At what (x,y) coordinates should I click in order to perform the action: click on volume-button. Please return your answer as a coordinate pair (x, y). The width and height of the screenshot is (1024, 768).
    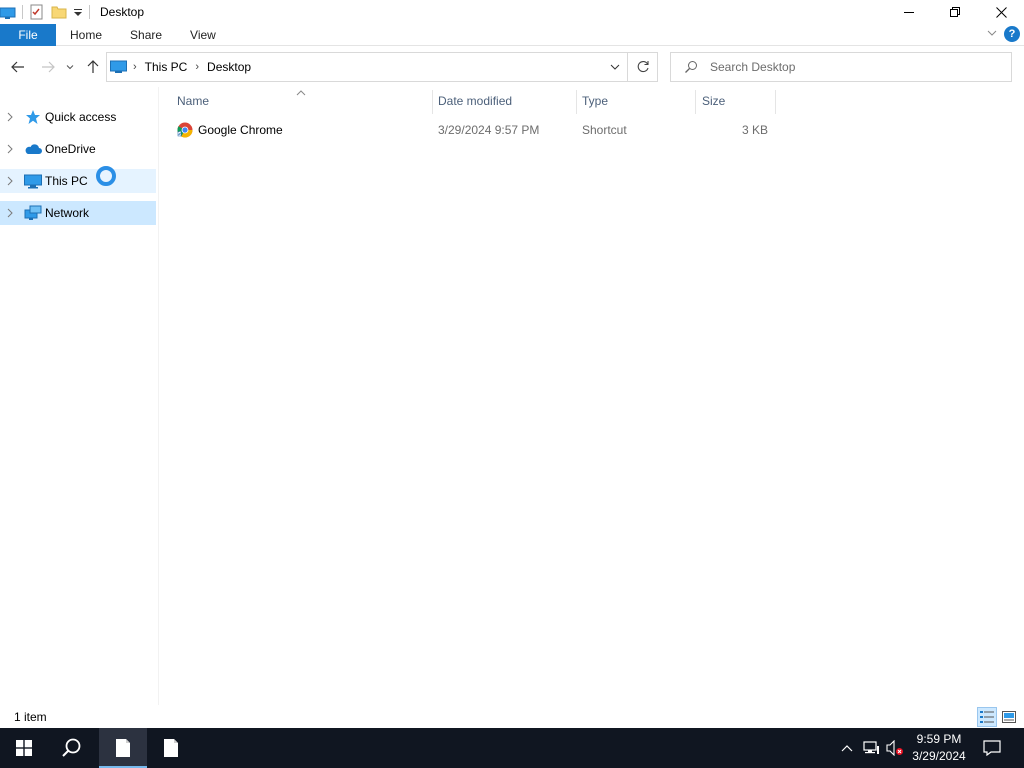
    Looking at the image, I should click on (895, 748).